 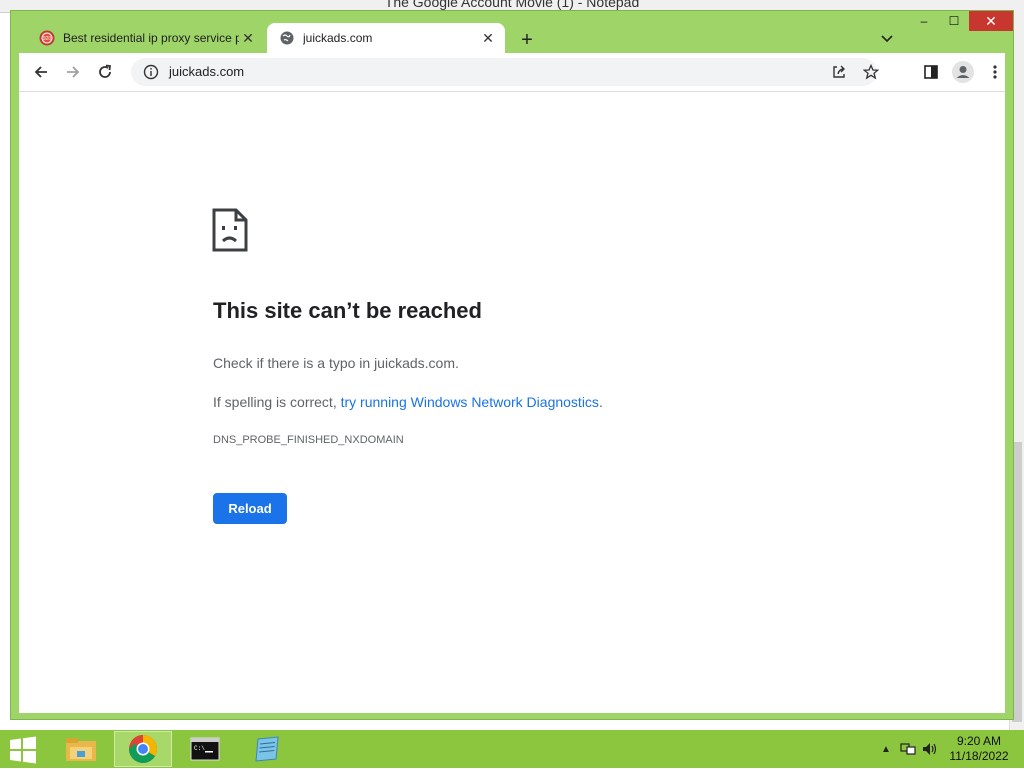 I want to click on side-panel-icon, so click(x=931, y=72).